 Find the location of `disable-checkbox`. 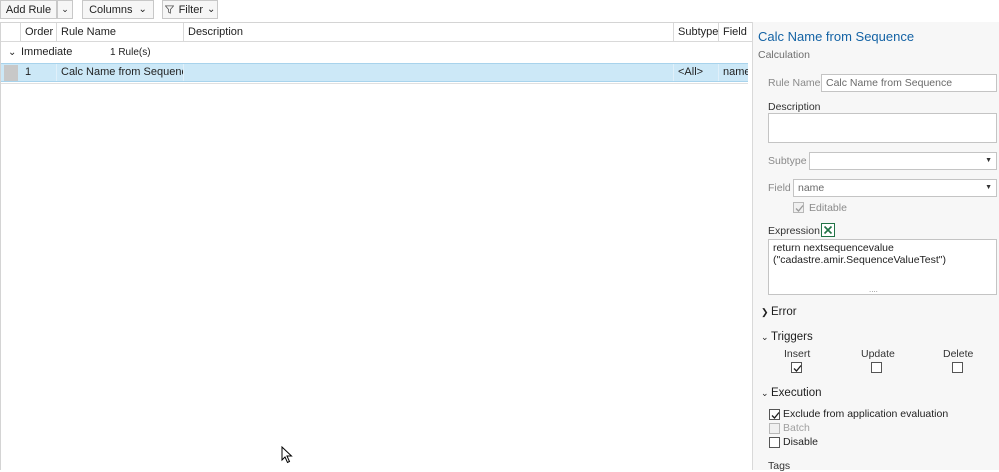

disable-checkbox is located at coordinates (774, 442).